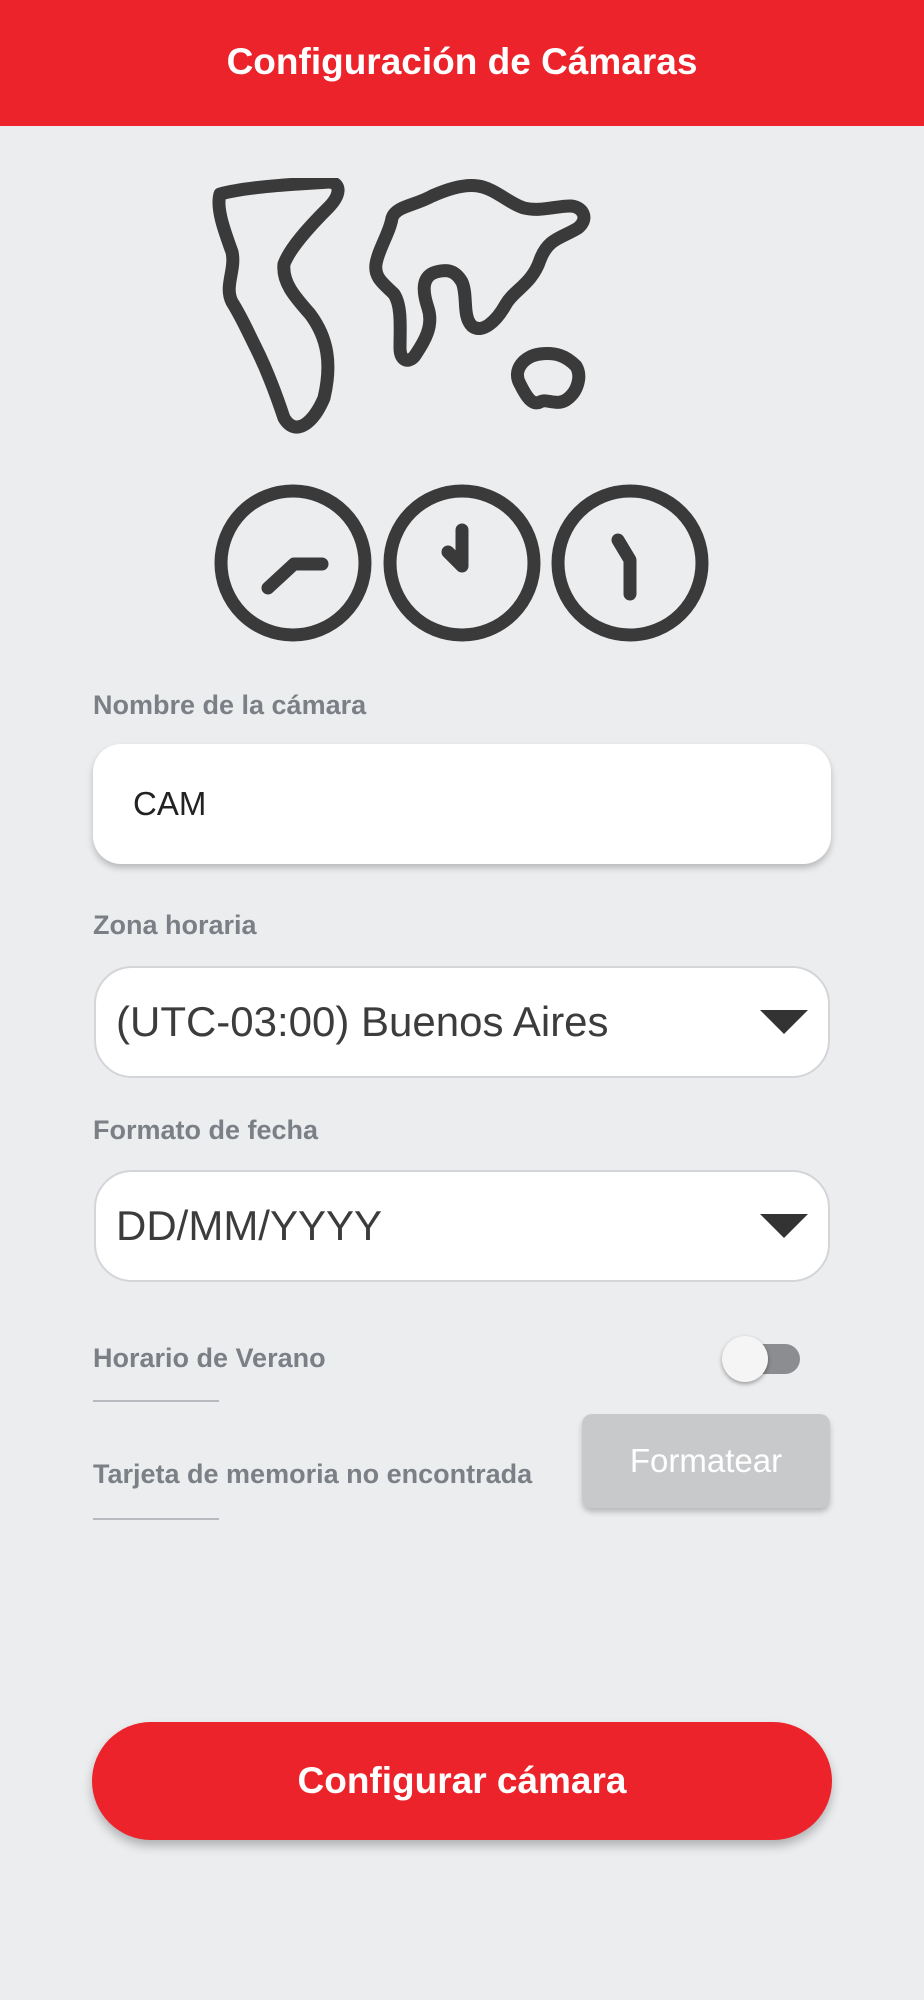 This screenshot has width=924, height=2000. I want to click on daylight-saving-toggle, so click(762, 1359).